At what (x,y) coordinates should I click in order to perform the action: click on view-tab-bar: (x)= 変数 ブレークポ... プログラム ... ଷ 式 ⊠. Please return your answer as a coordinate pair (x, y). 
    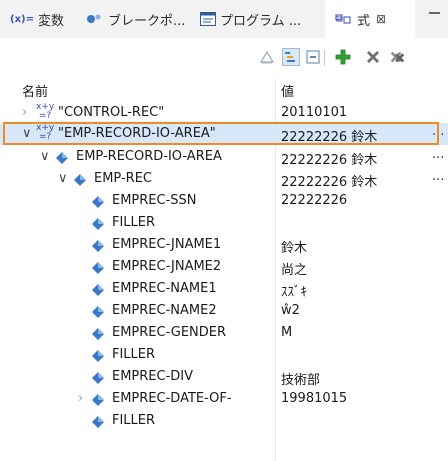
    Looking at the image, I should click on (224, 19).